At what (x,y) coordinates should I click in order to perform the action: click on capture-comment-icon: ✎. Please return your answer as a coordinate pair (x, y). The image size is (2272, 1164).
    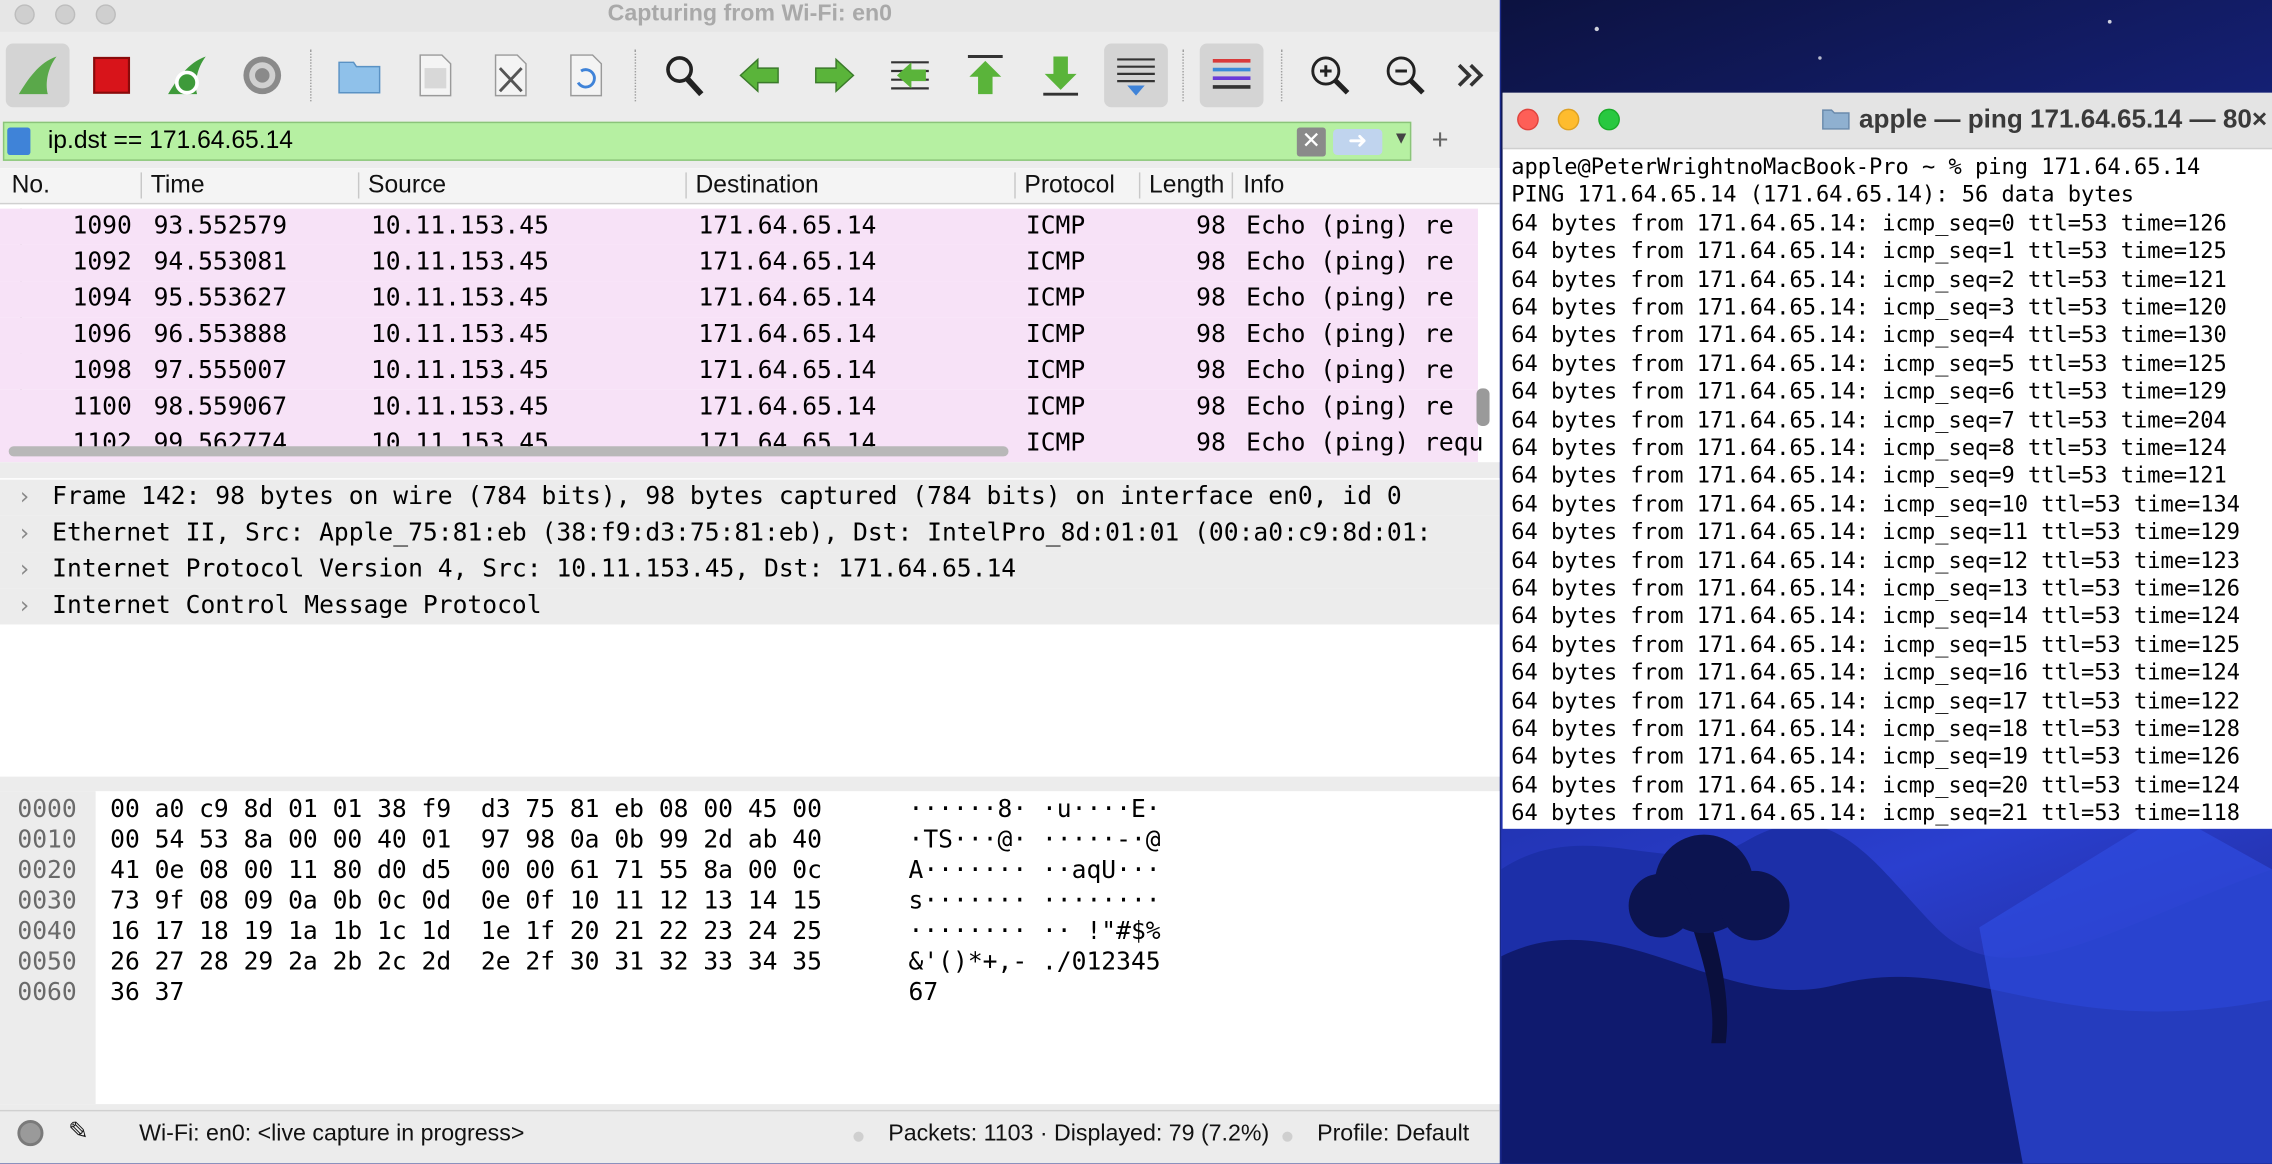
    Looking at the image, I should click on (78, 1131).